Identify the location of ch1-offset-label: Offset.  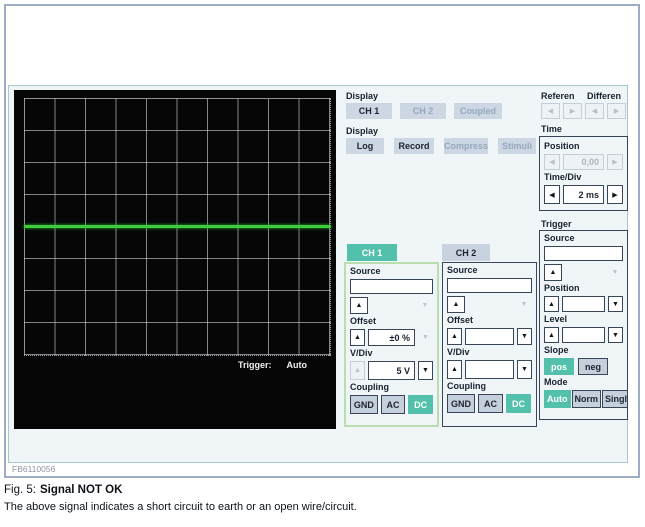
(363, 321).